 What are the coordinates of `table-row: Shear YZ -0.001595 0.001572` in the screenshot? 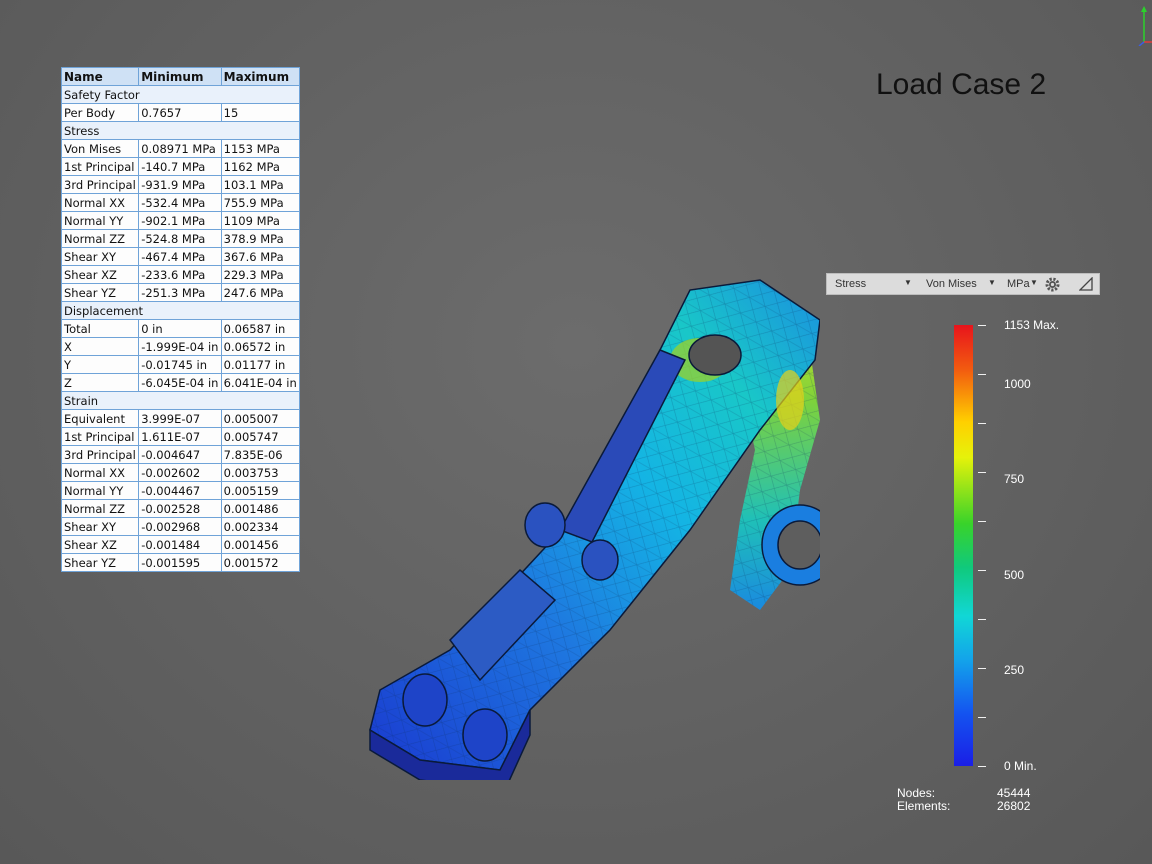 It's located at (180, 562).